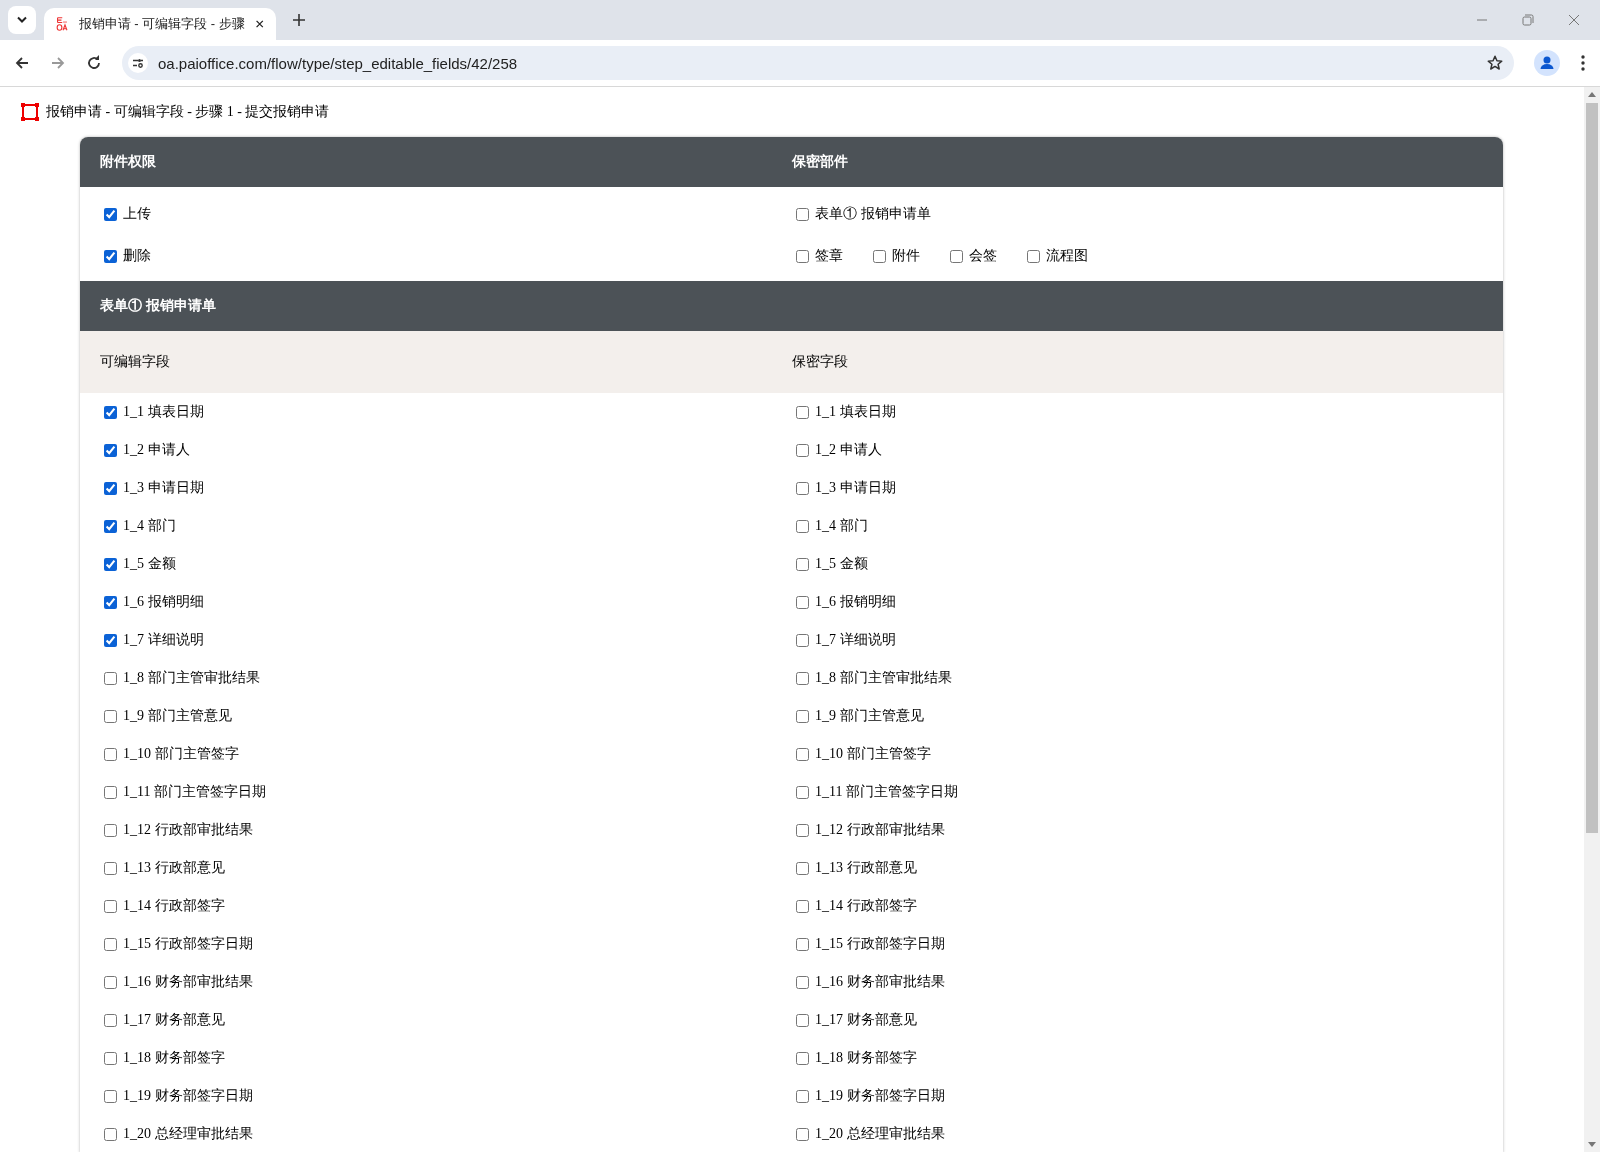  I want to click on address-bar: oa.paioffice.com/flow/type/step_editable_fields/42/258, so click(818, 63).